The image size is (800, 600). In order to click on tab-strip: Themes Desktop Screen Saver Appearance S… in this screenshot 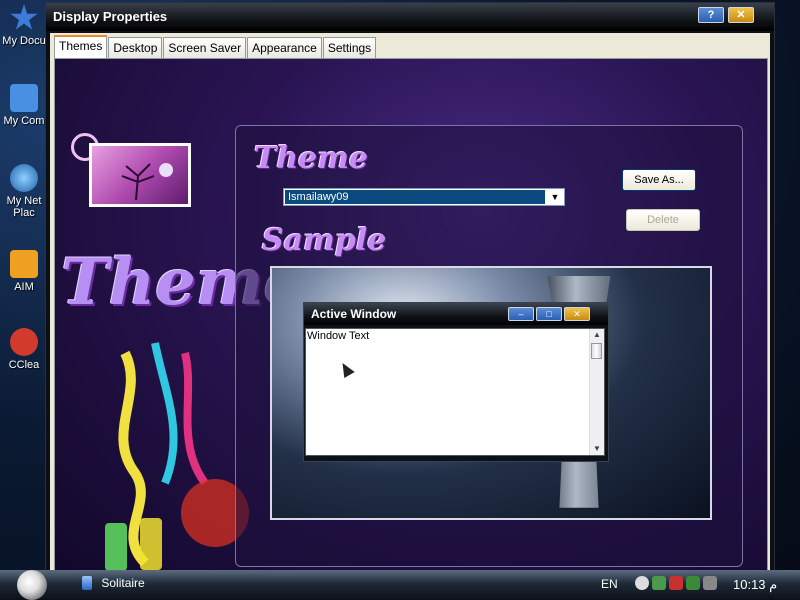, I will do `click(215, 47)`.